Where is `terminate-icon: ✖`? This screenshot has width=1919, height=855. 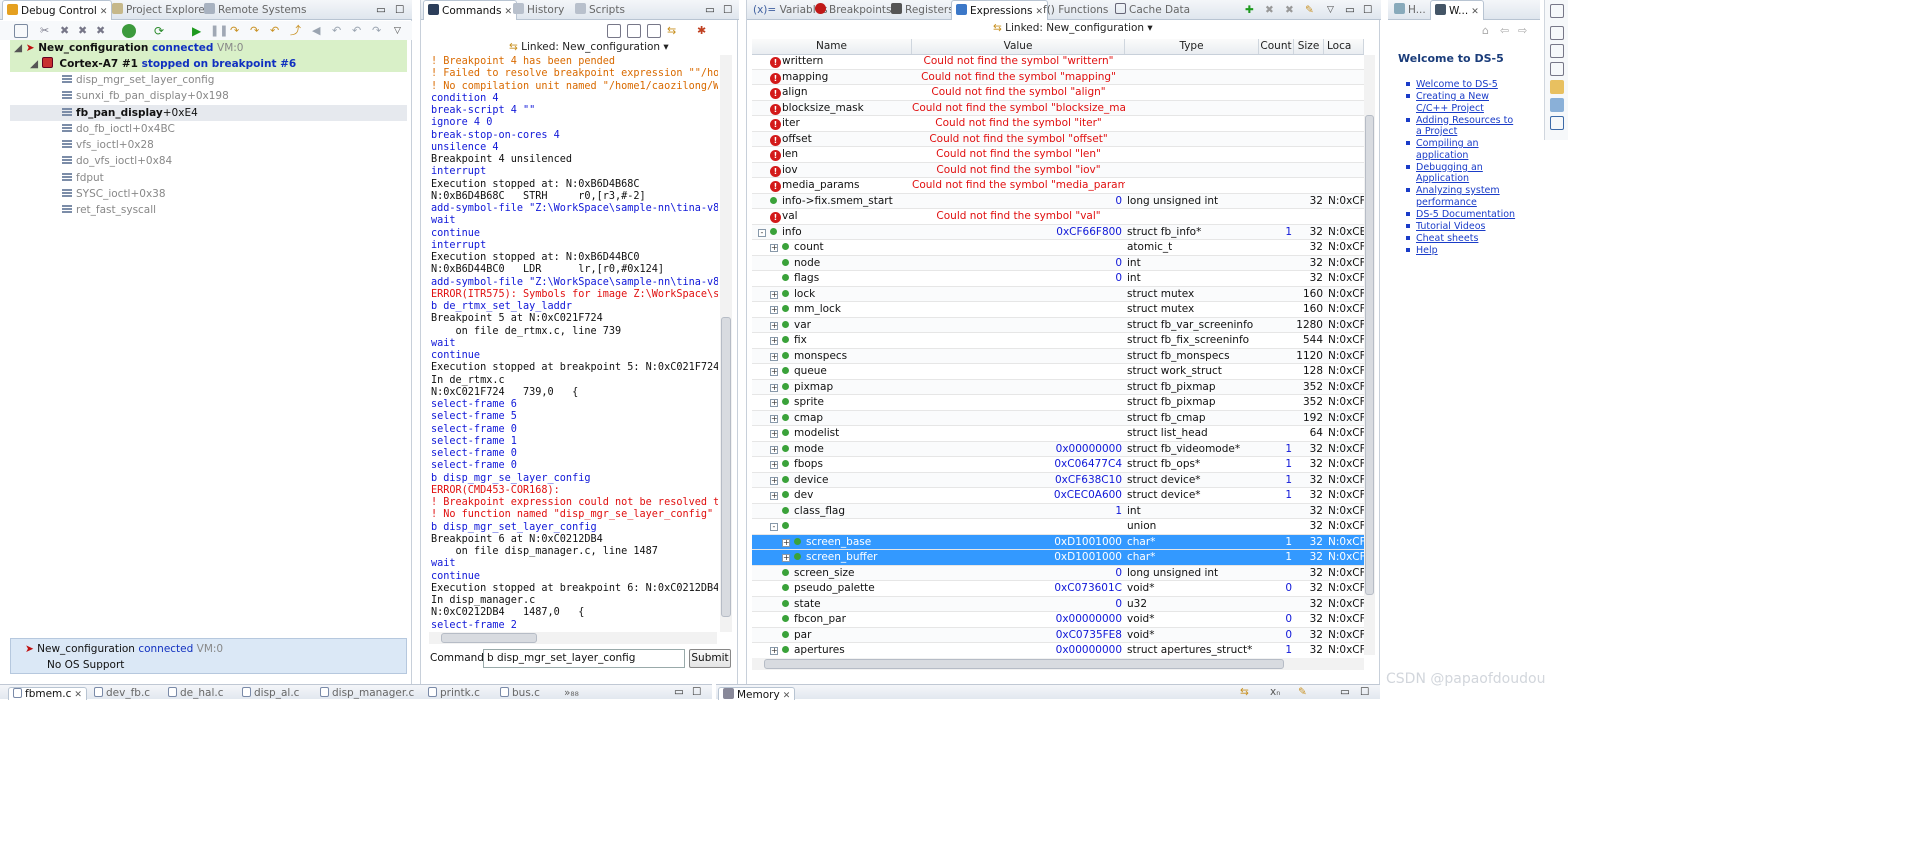 terminate-icon: ✖ is located at coordinates (103, 31).